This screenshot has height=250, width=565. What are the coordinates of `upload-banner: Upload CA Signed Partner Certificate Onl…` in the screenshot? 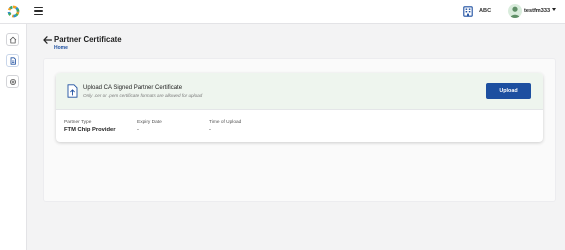 It's located at (299, 91).